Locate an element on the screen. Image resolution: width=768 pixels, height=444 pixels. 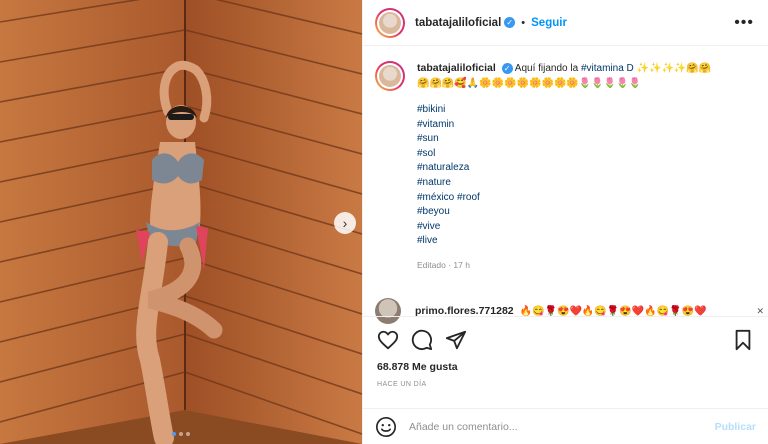
comment-text: 🔥😋🌹😍❤️🔥😋🌹😍❤️🔥😋🌹😍❤️ is located at coordinates (613, 311).